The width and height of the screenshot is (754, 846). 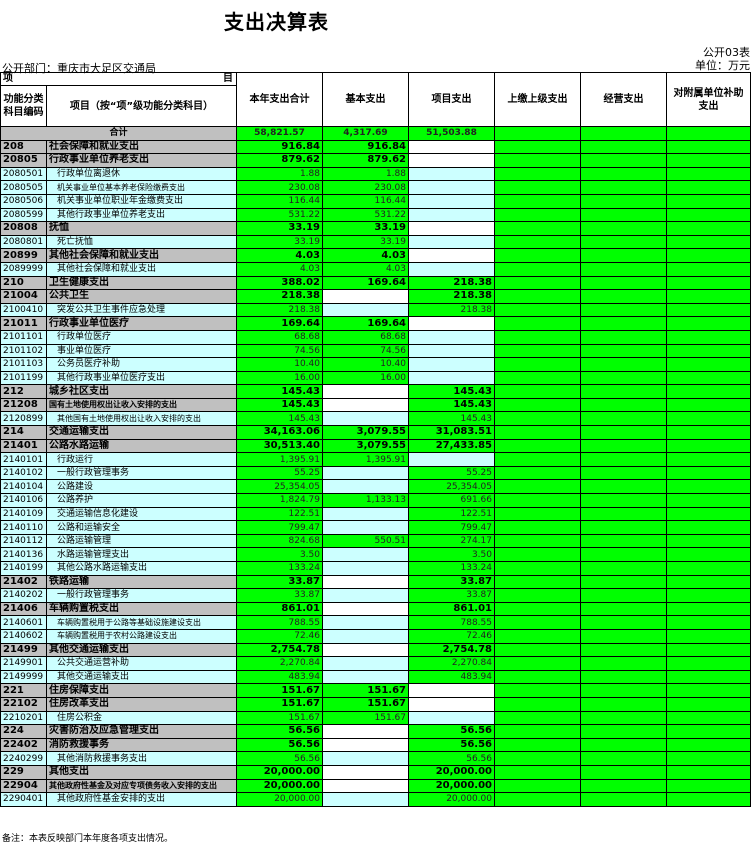 I want to click on table-row: 2140101 行政运行 1,395.91 1,395.91, so click(x=375, y=459).